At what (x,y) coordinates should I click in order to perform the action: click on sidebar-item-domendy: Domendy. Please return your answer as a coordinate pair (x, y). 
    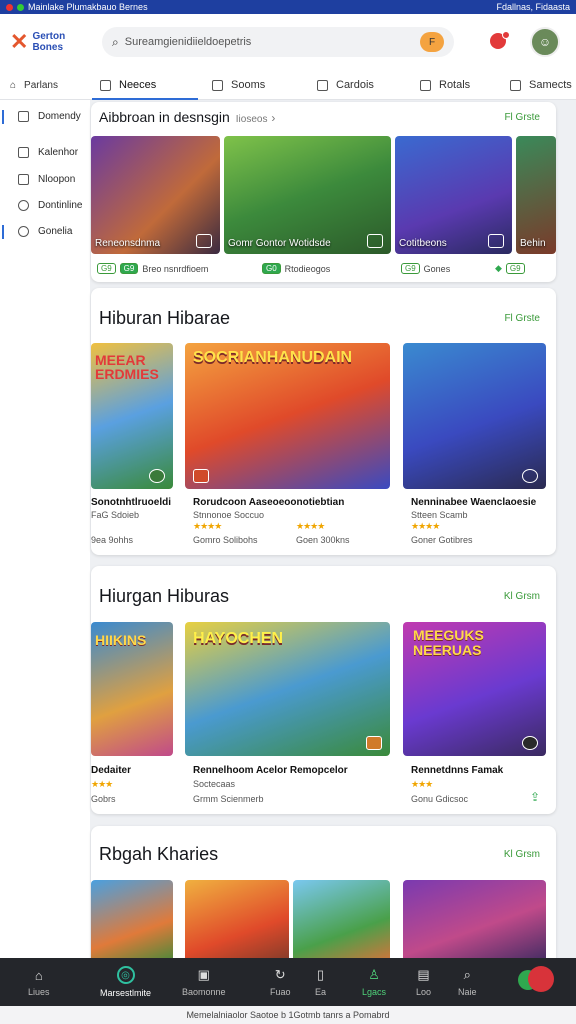
    Looking at the image, I should click on (49, 116).